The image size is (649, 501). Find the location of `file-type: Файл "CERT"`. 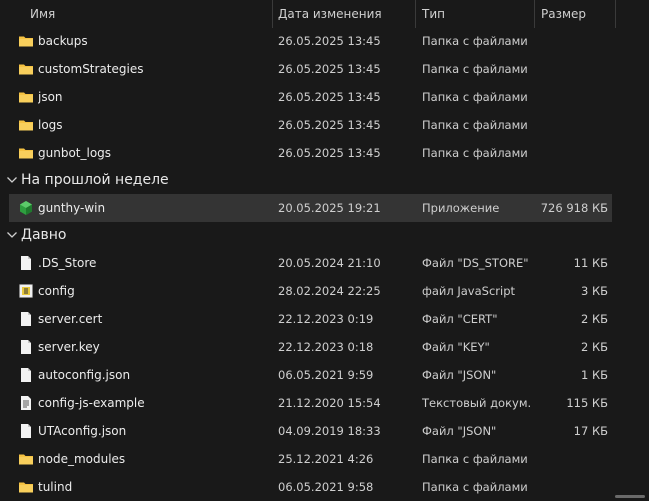

file-type: Файл "CERT" is located at coordinates (460, 319).